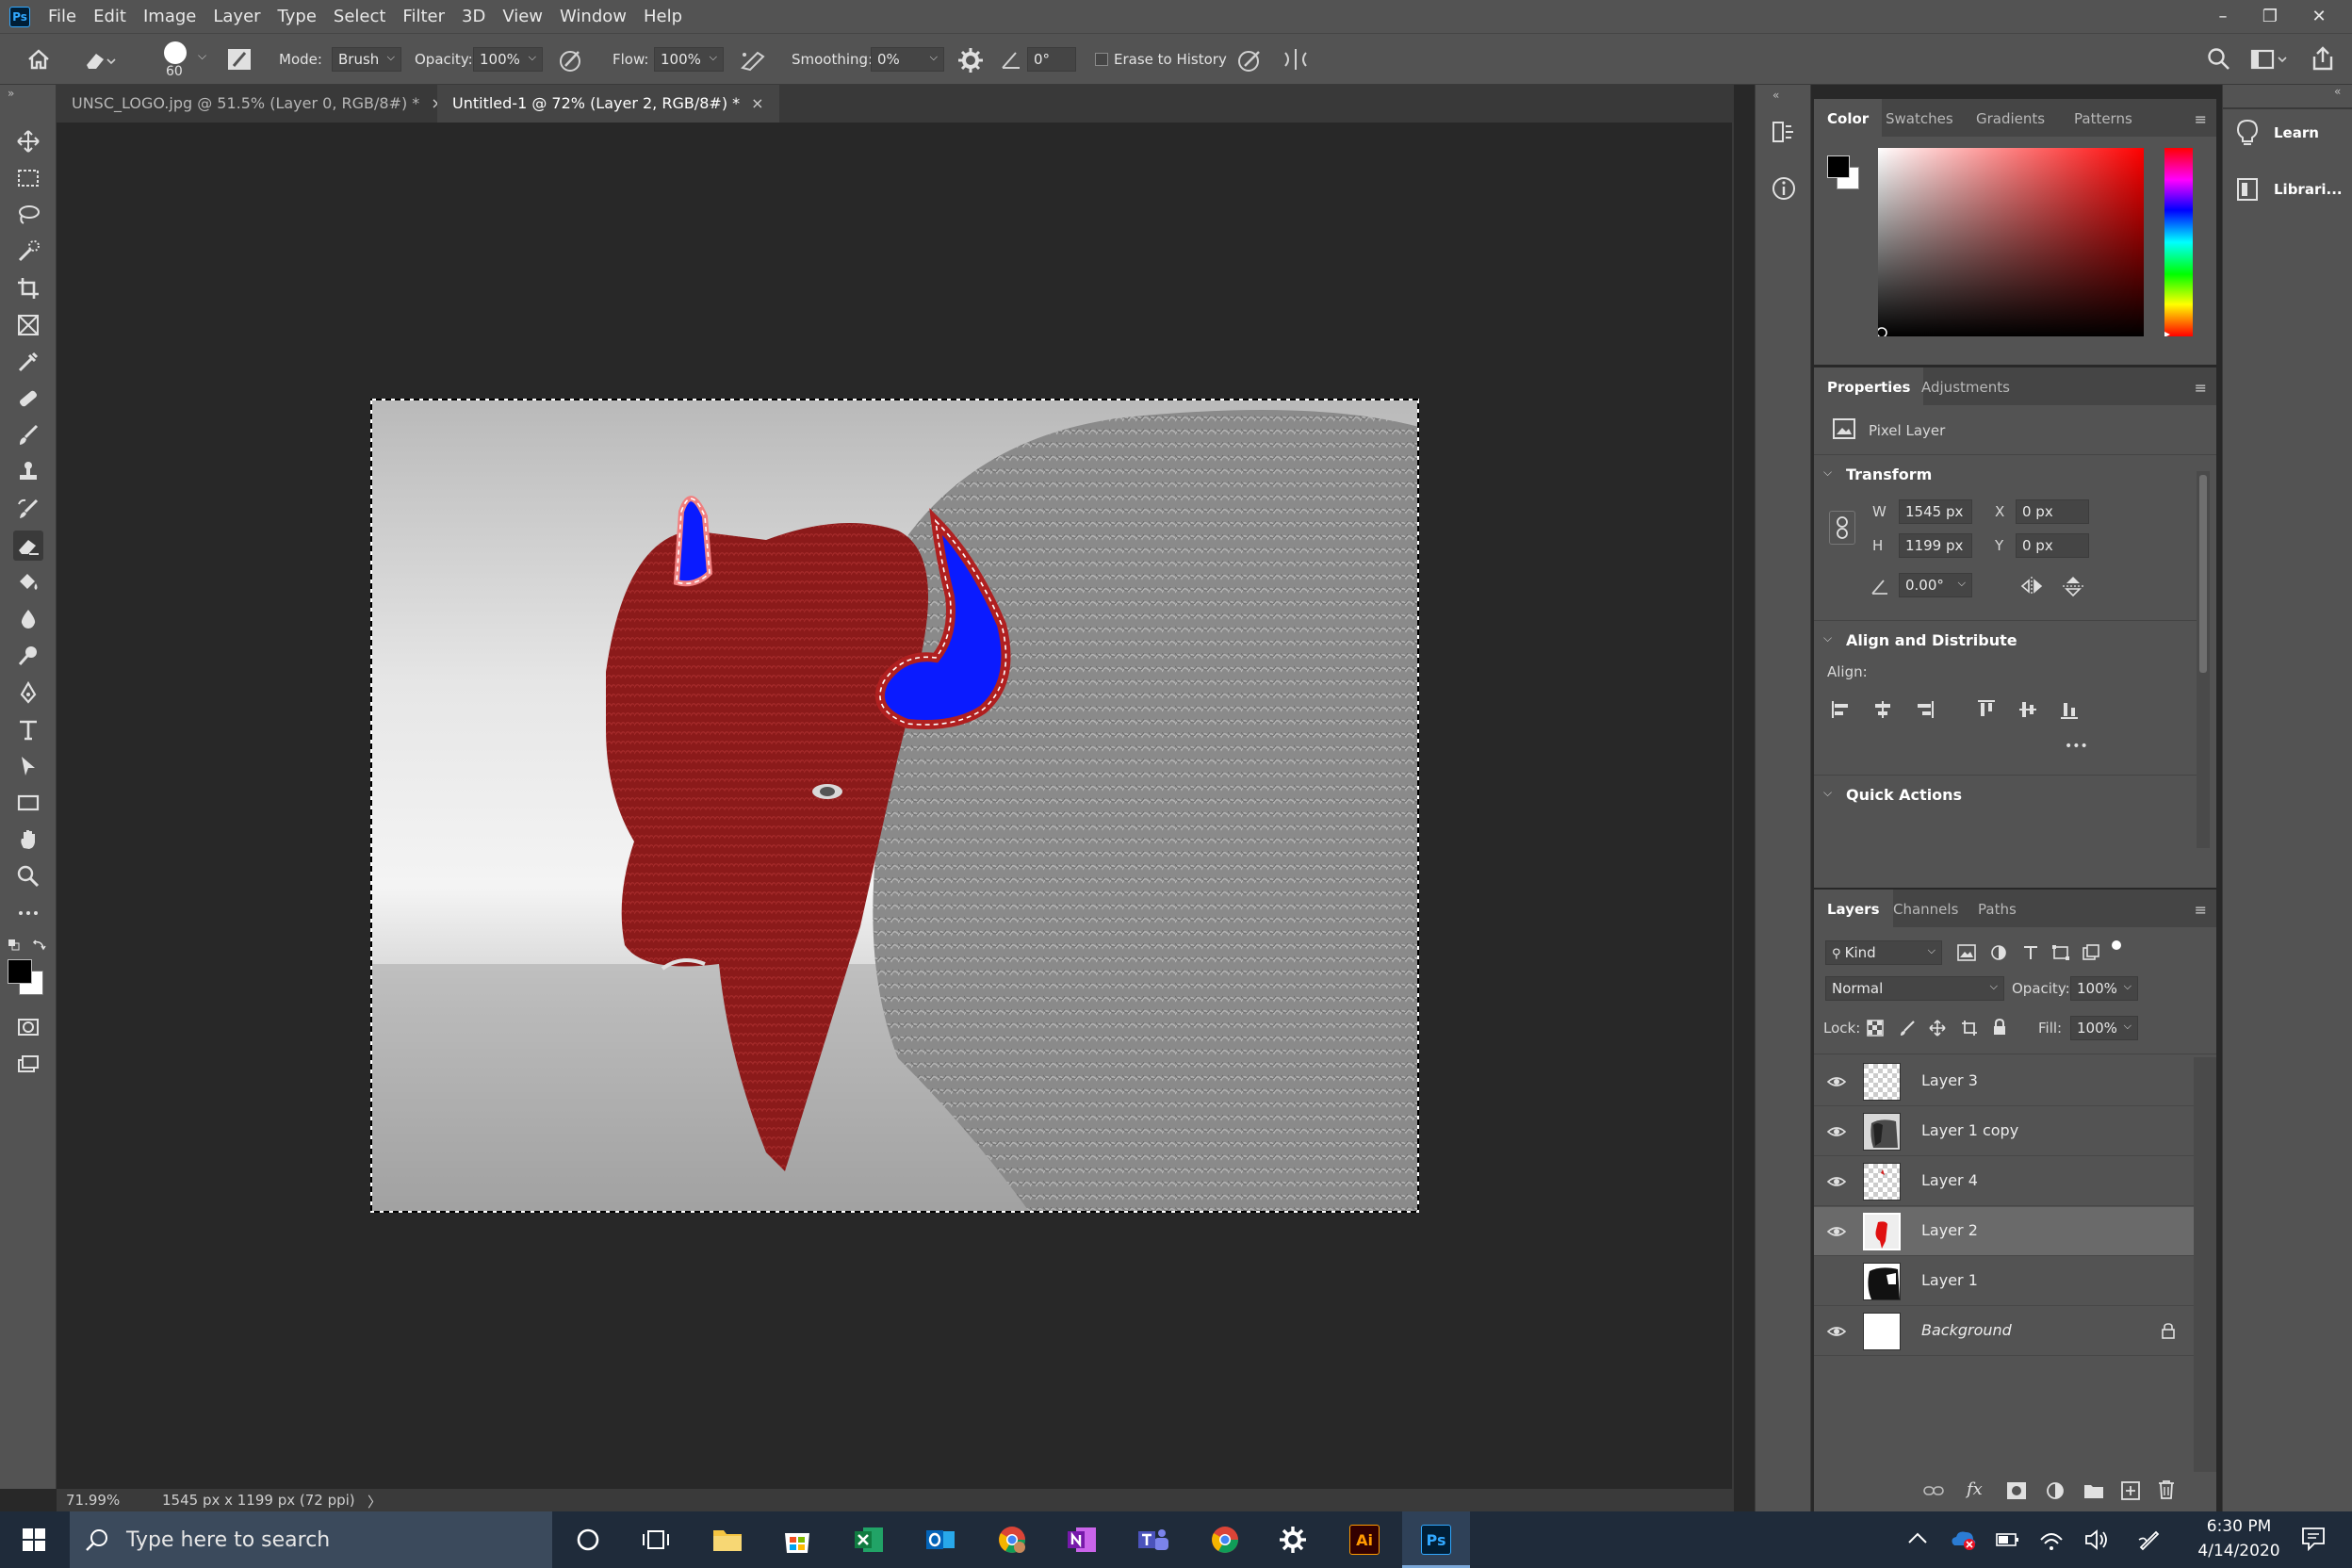  Describe the element at coordinates (2223, 16) in the screenshot. I see `minimize-button: –` at that location.